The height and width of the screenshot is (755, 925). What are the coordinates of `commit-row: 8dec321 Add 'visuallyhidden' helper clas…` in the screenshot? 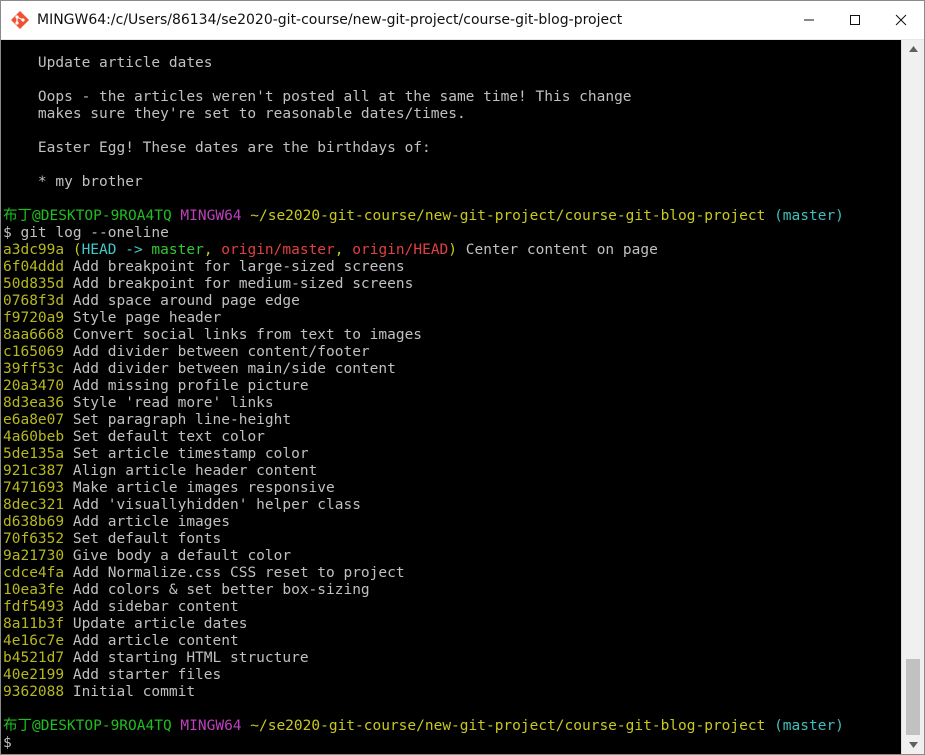 It's located at (423, 505).